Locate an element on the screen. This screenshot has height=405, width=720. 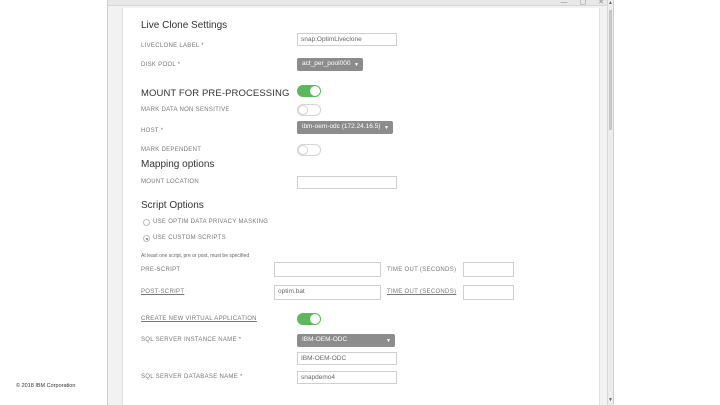
vertical-scrollbar: ▲ ▼ is located at coordinates (610, 202).